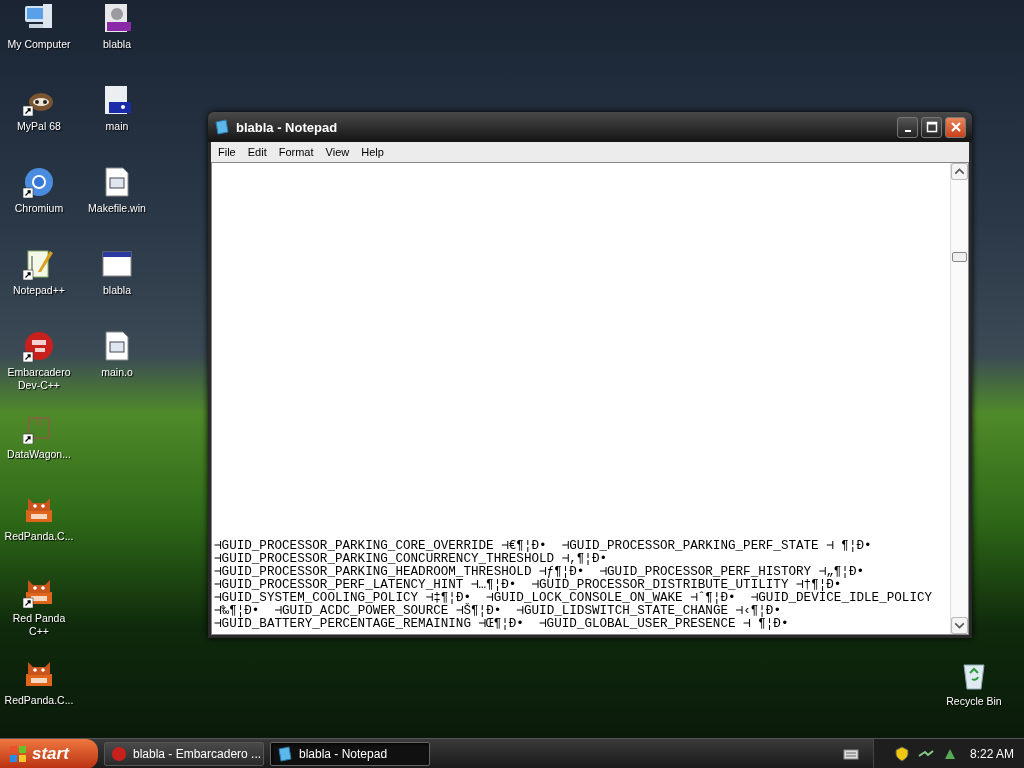 The width and height of the screenshot is (1024, 768). I want to click on minimize-button, so click(907, 127).